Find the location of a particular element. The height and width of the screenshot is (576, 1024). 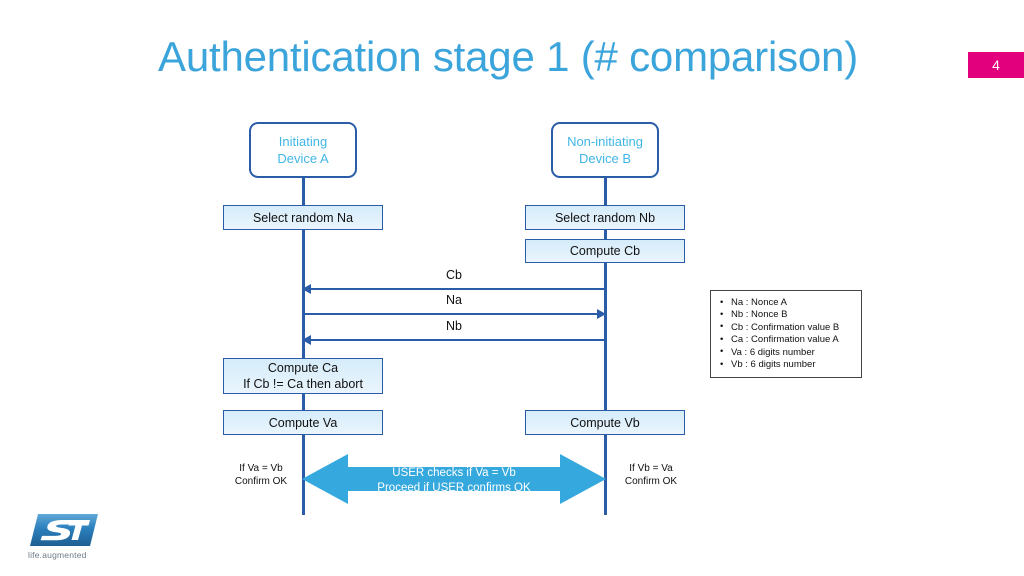

legend-item: Na : Nonce A is located at coordinates (787, 302).